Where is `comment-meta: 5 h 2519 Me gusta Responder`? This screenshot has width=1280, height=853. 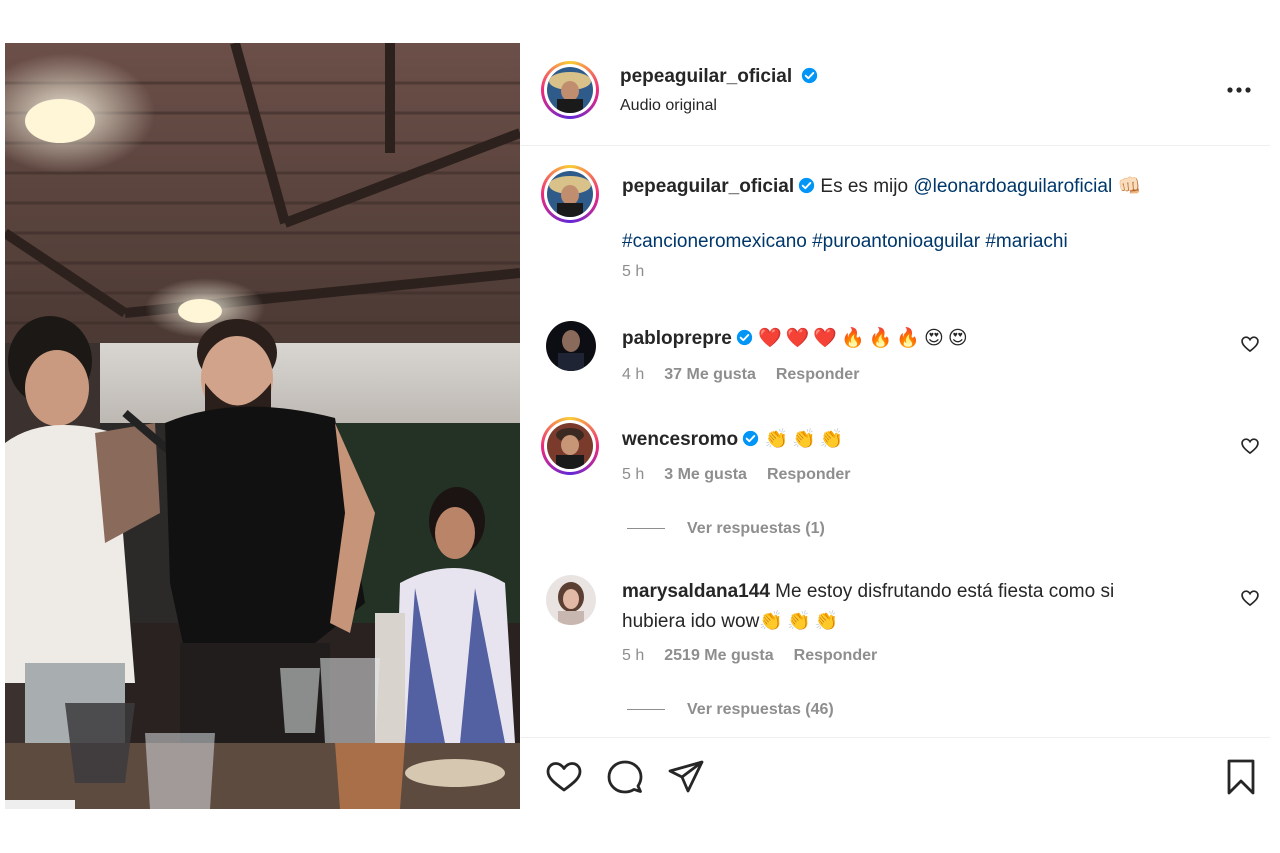
comment-meta: 5 h 2519 Me gusta Responder is located at coordinates (759, 656).